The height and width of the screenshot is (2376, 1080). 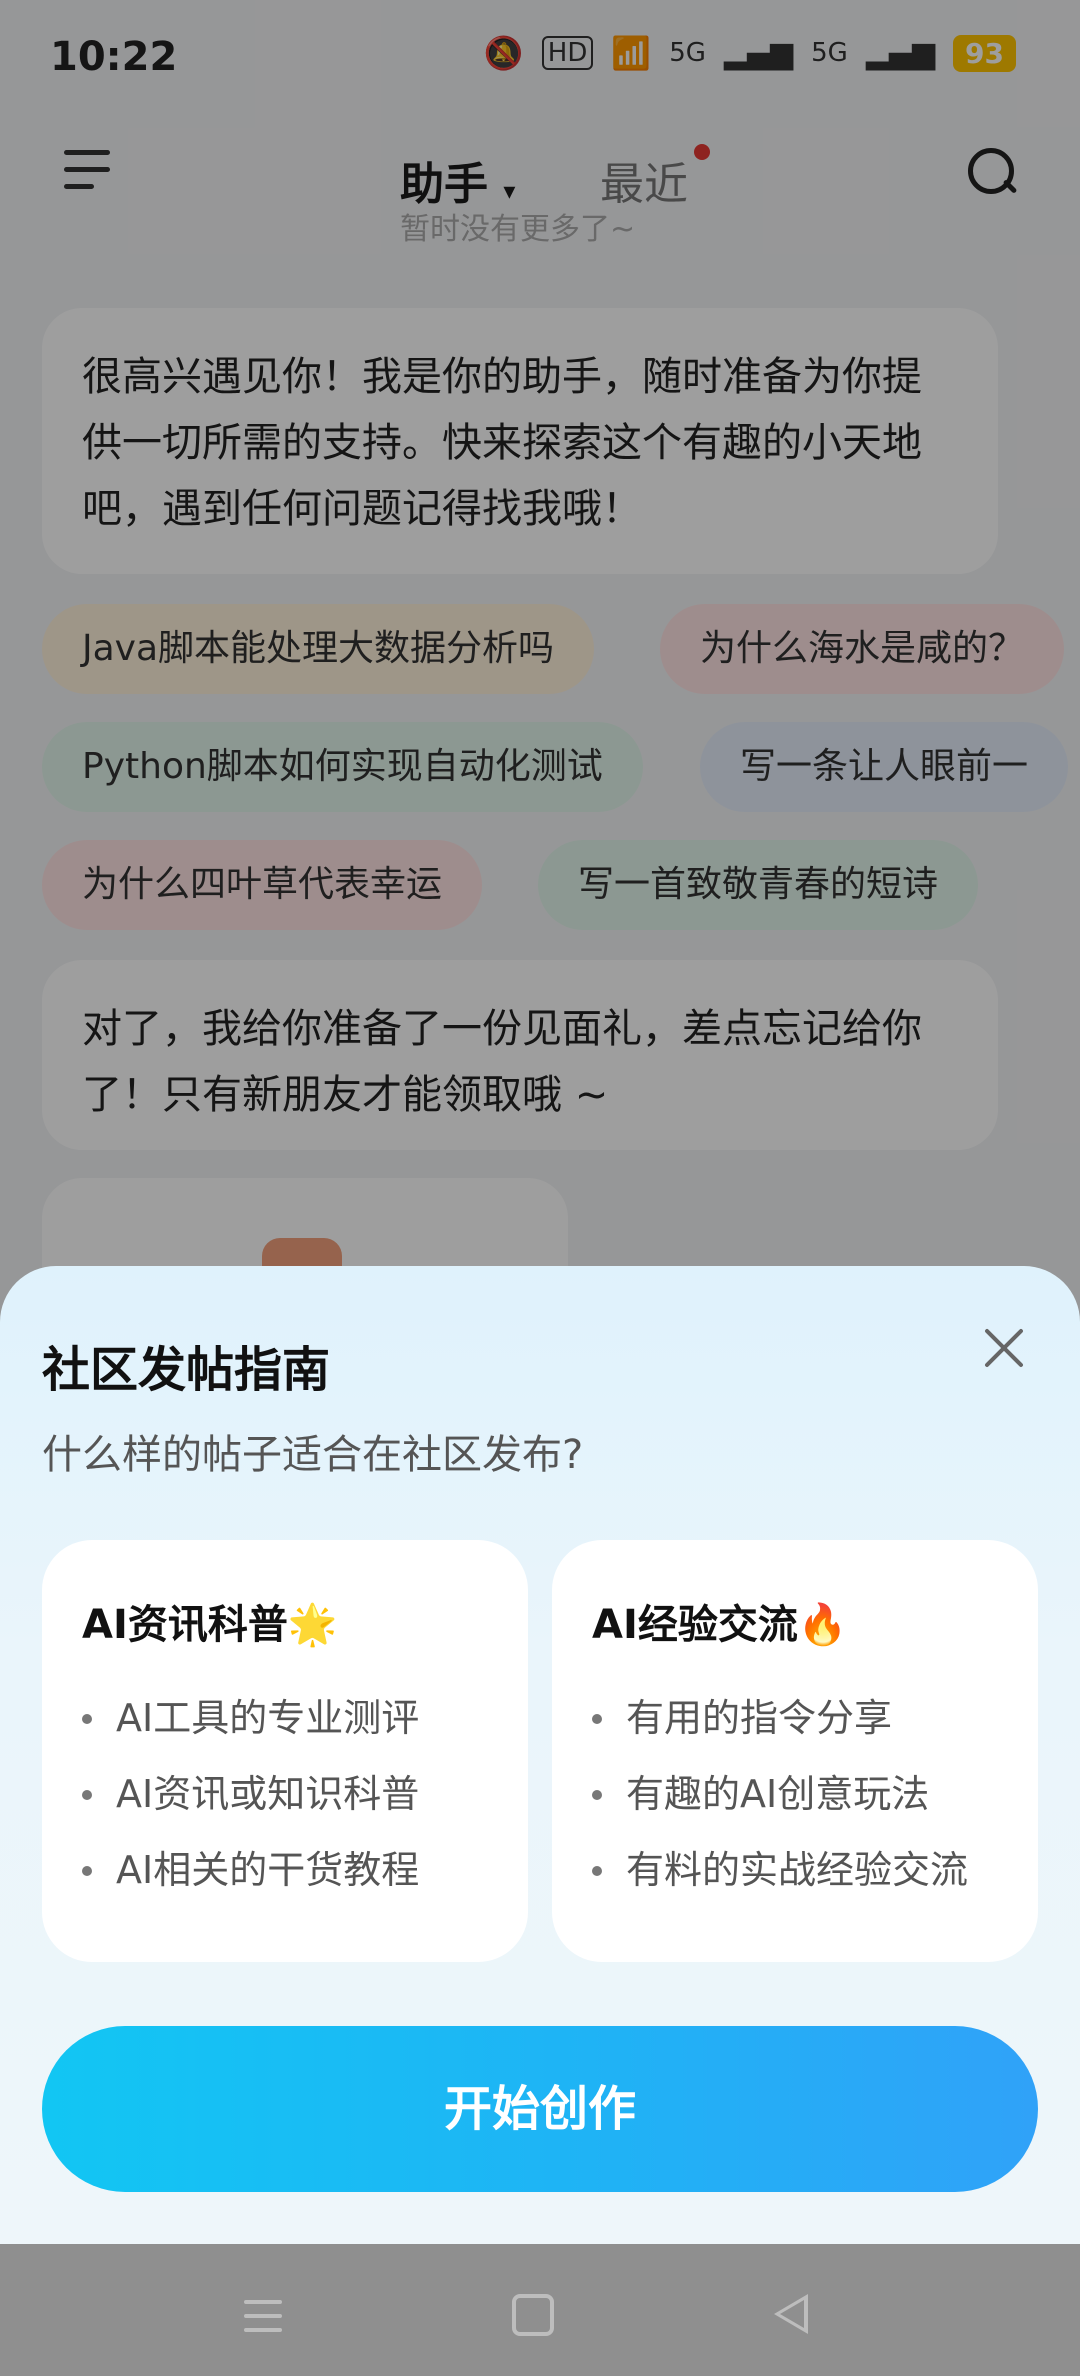 What do you see at coordinates (780, 1870) in the screenshot?
I see `list-item: 有料的实战经验交流` at bounding box center [780, 1870].